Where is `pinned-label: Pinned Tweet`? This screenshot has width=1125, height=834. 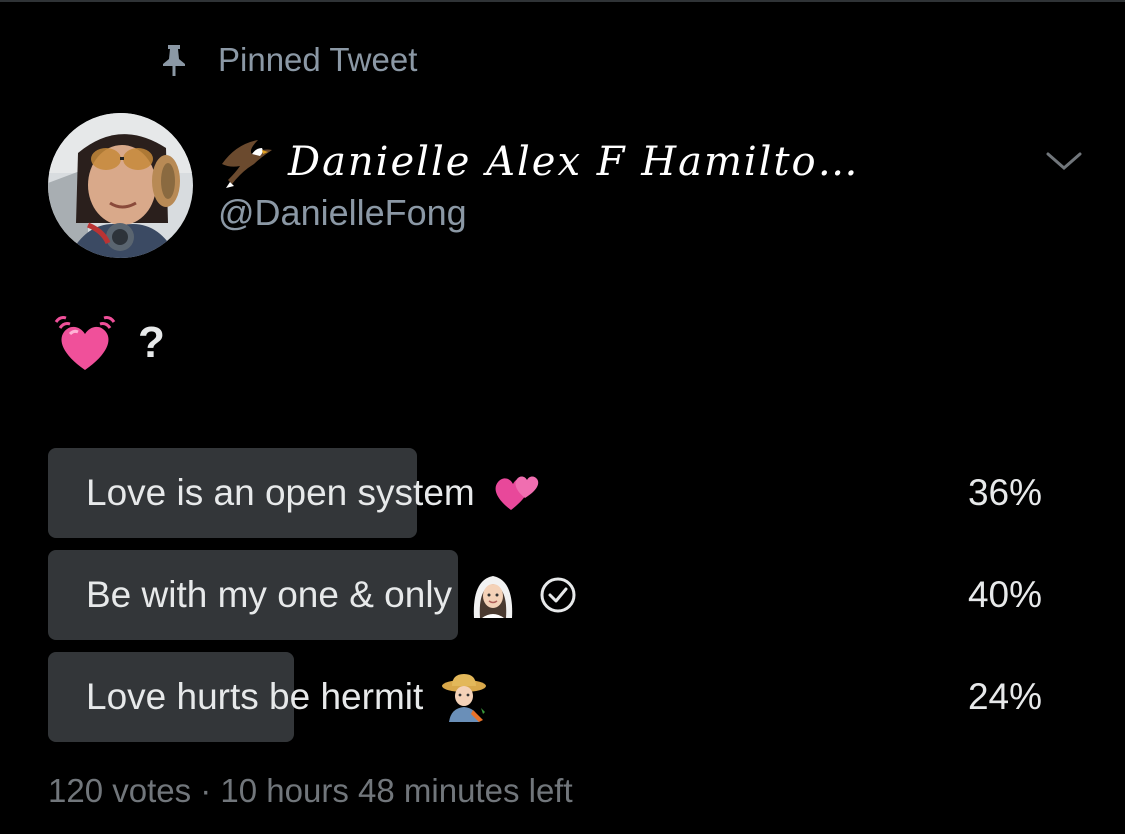 pinned-label: Pinned Tweet is located at coordinates (318, 59).